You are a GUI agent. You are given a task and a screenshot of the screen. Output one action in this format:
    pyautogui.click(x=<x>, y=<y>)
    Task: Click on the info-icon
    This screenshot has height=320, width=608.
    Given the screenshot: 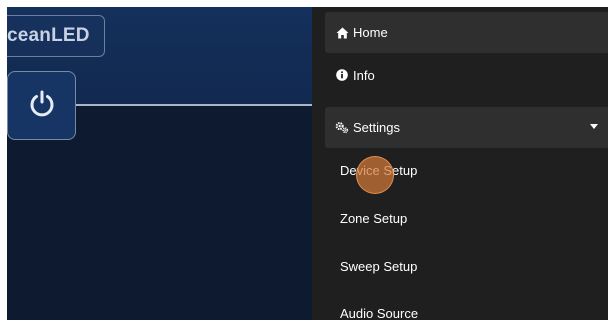 What is the action you would take?
    pyautogui.click(x=342, y=75)
    